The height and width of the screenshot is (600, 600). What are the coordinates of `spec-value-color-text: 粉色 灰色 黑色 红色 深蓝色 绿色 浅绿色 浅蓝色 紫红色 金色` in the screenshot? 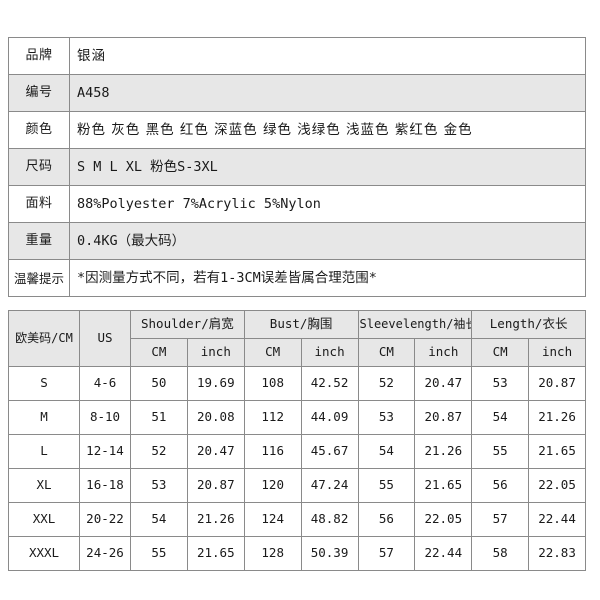 It's located at (275, 129).